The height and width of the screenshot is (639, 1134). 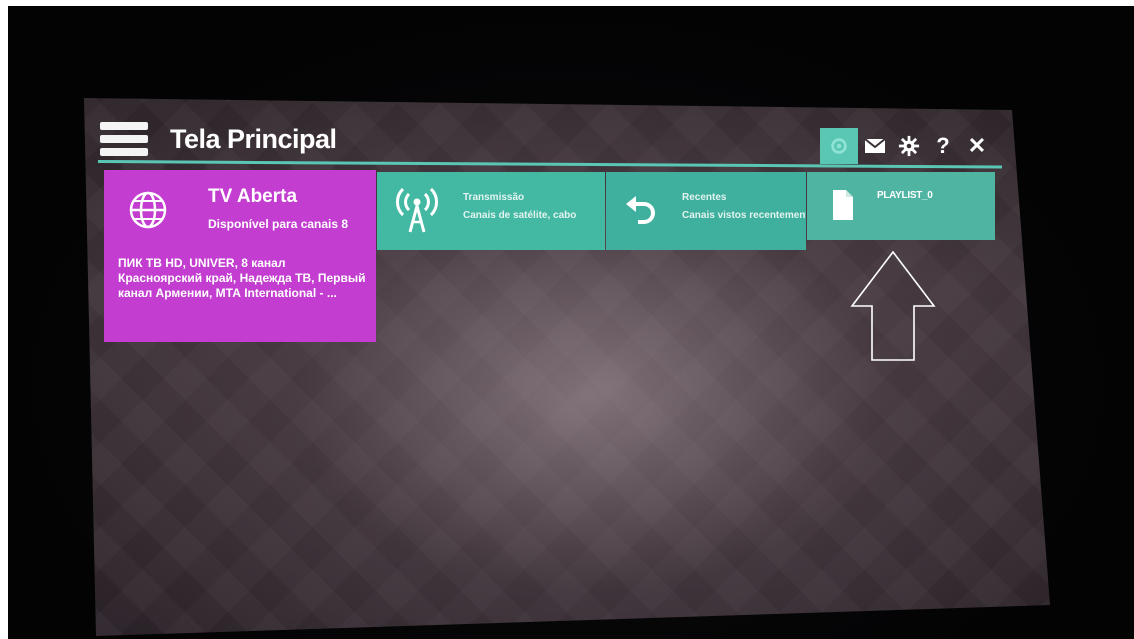 I want to click on tile-transmissao: Transmissão Canais de satélite, cabo, so click(x=491, y=211).